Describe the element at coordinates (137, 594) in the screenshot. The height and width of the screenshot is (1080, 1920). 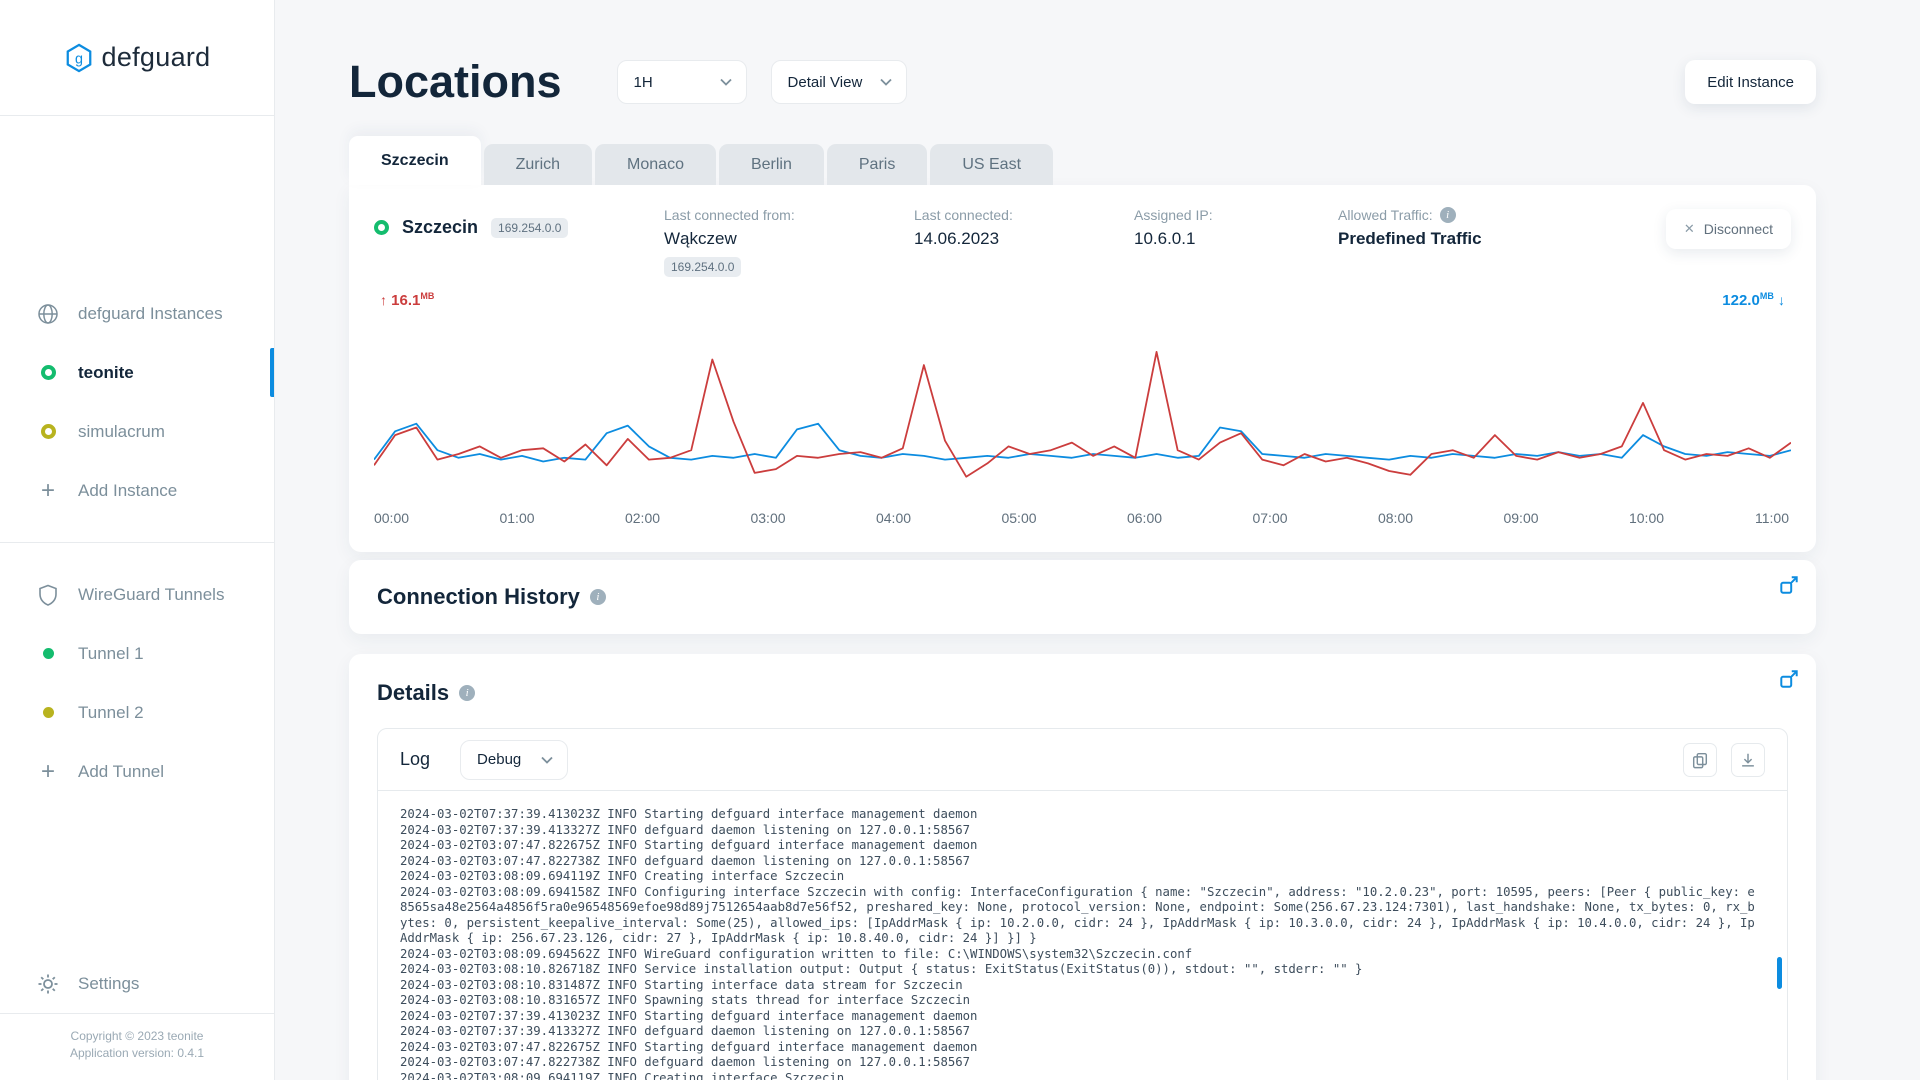
I see `sidebar-item-wireguard-tunnels: WireGuard Tunnels` at that location.